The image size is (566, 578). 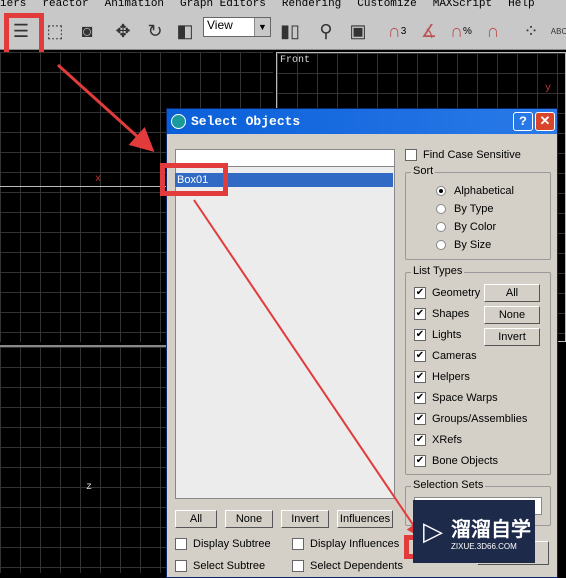 I want to click on watermark-text: 溜溜自学, so click(x=491, y=529).